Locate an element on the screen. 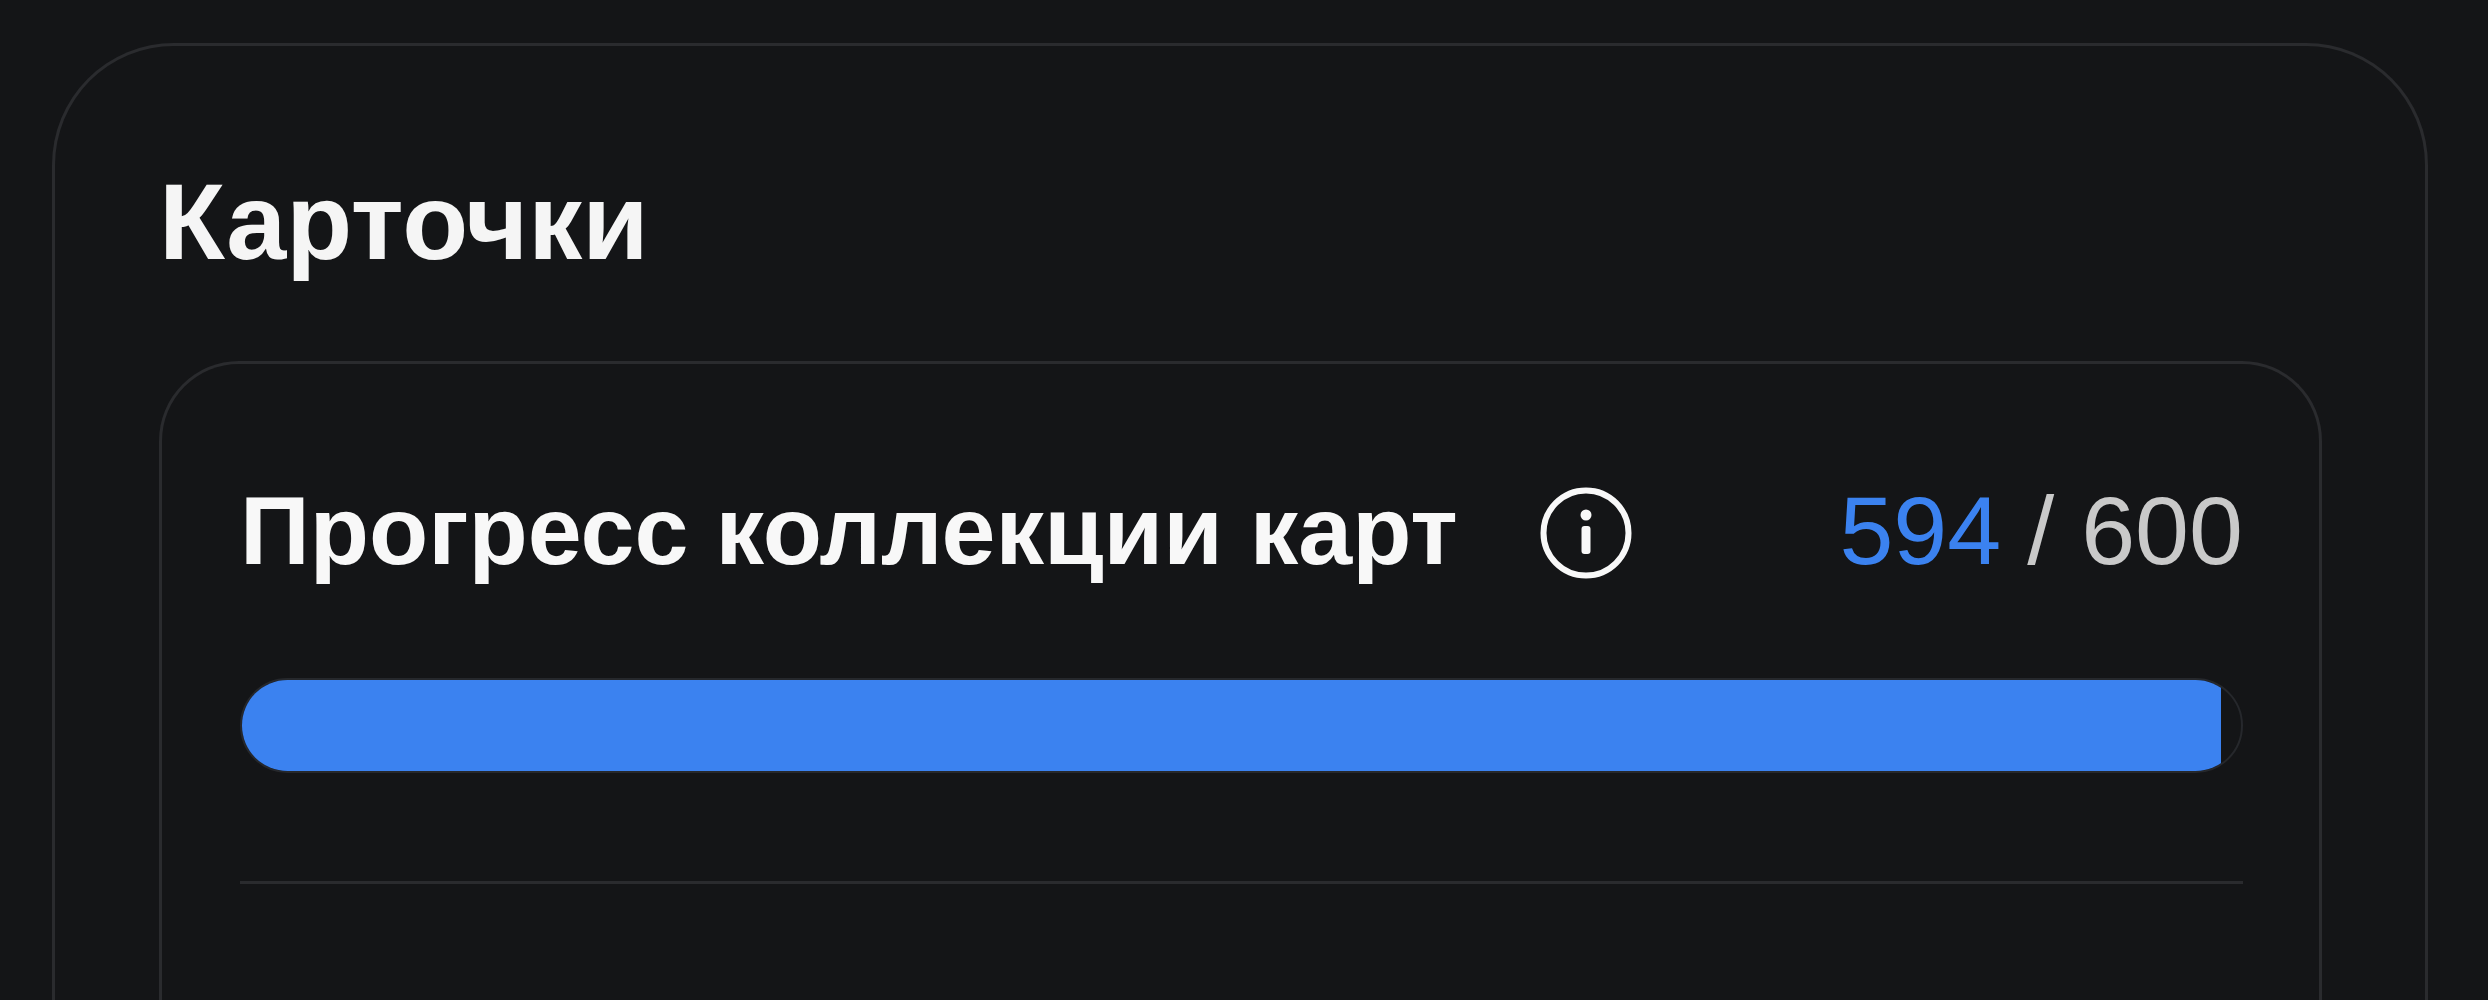 The image size is (2488, 1000). info-icon is located at coordinates (1585, 533).